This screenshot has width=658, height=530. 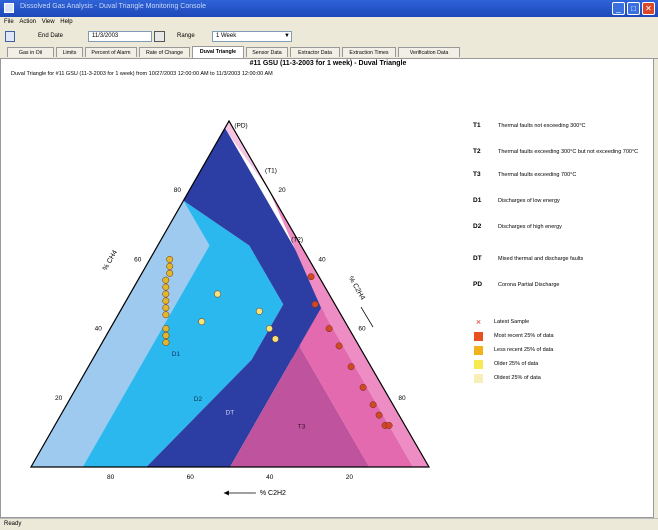 I want to click on latest-sample-marker: ×, so click(x=389, y=425).